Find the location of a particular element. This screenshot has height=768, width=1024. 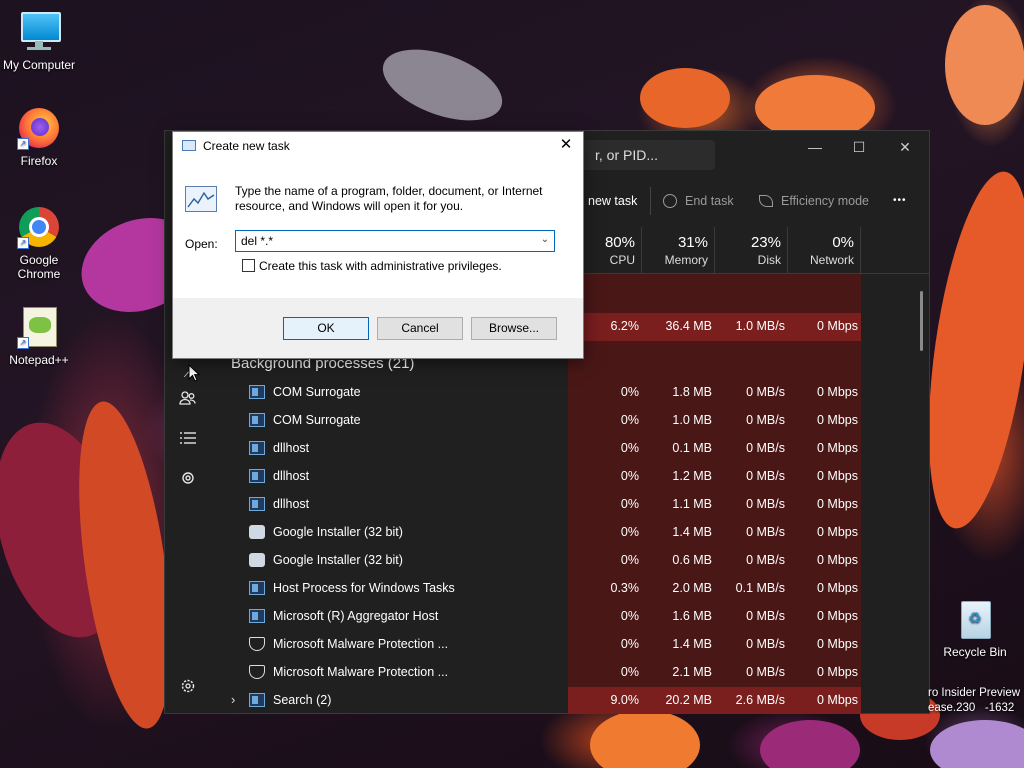

chevron-down-icon: ⌄ is located at coordinates (545, 240).